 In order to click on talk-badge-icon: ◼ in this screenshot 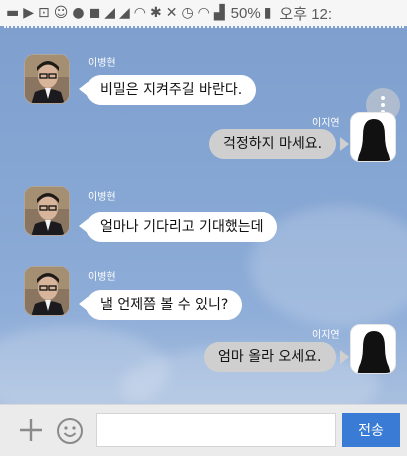, I will do `click(94, 13)`.